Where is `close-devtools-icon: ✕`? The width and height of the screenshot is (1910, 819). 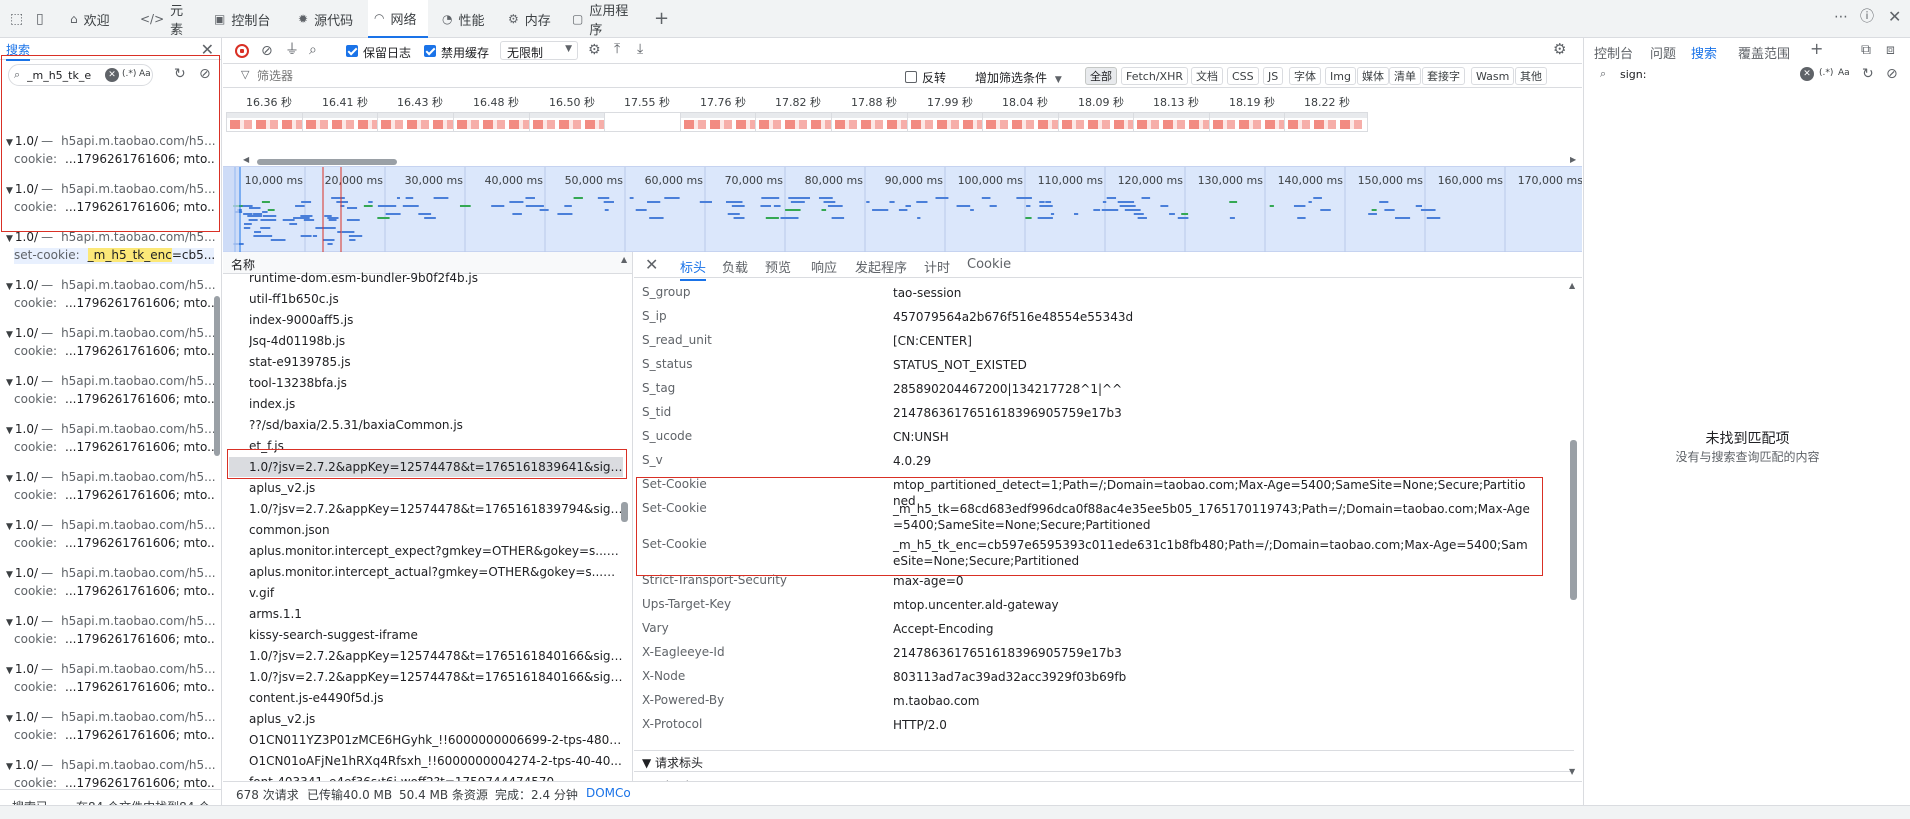
close-devtools-icon: ✕ is located at coordinates (1894, 17).